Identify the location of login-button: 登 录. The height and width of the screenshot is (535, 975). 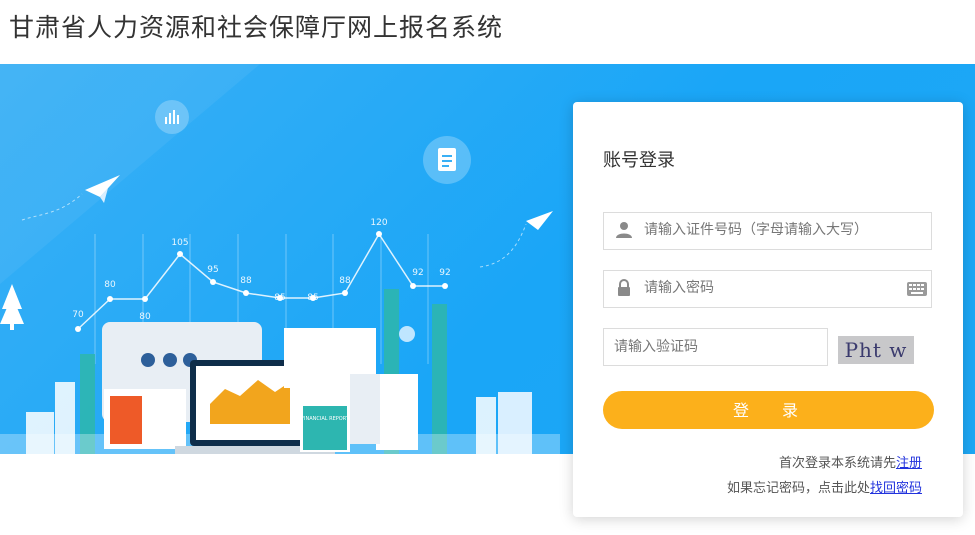
(768, 410).